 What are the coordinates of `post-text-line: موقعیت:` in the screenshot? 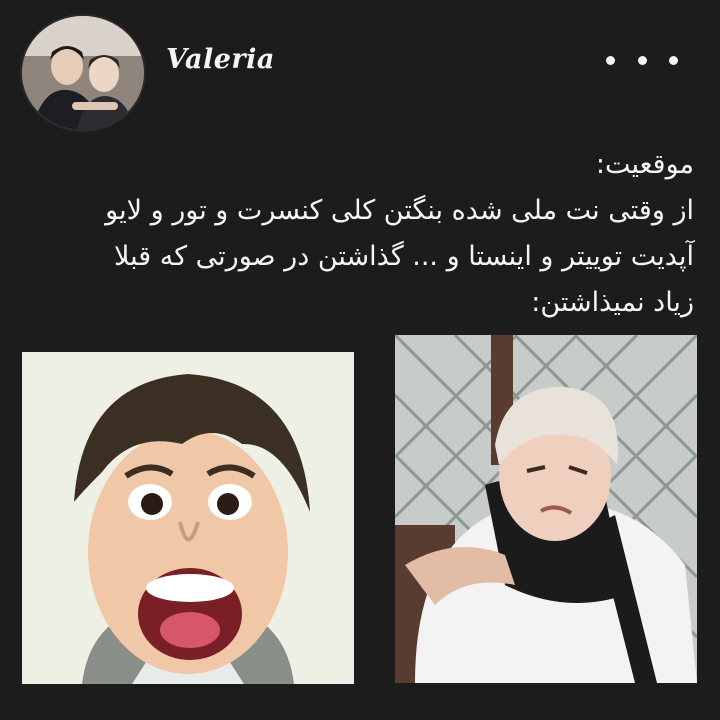 It's located at (644, 164).